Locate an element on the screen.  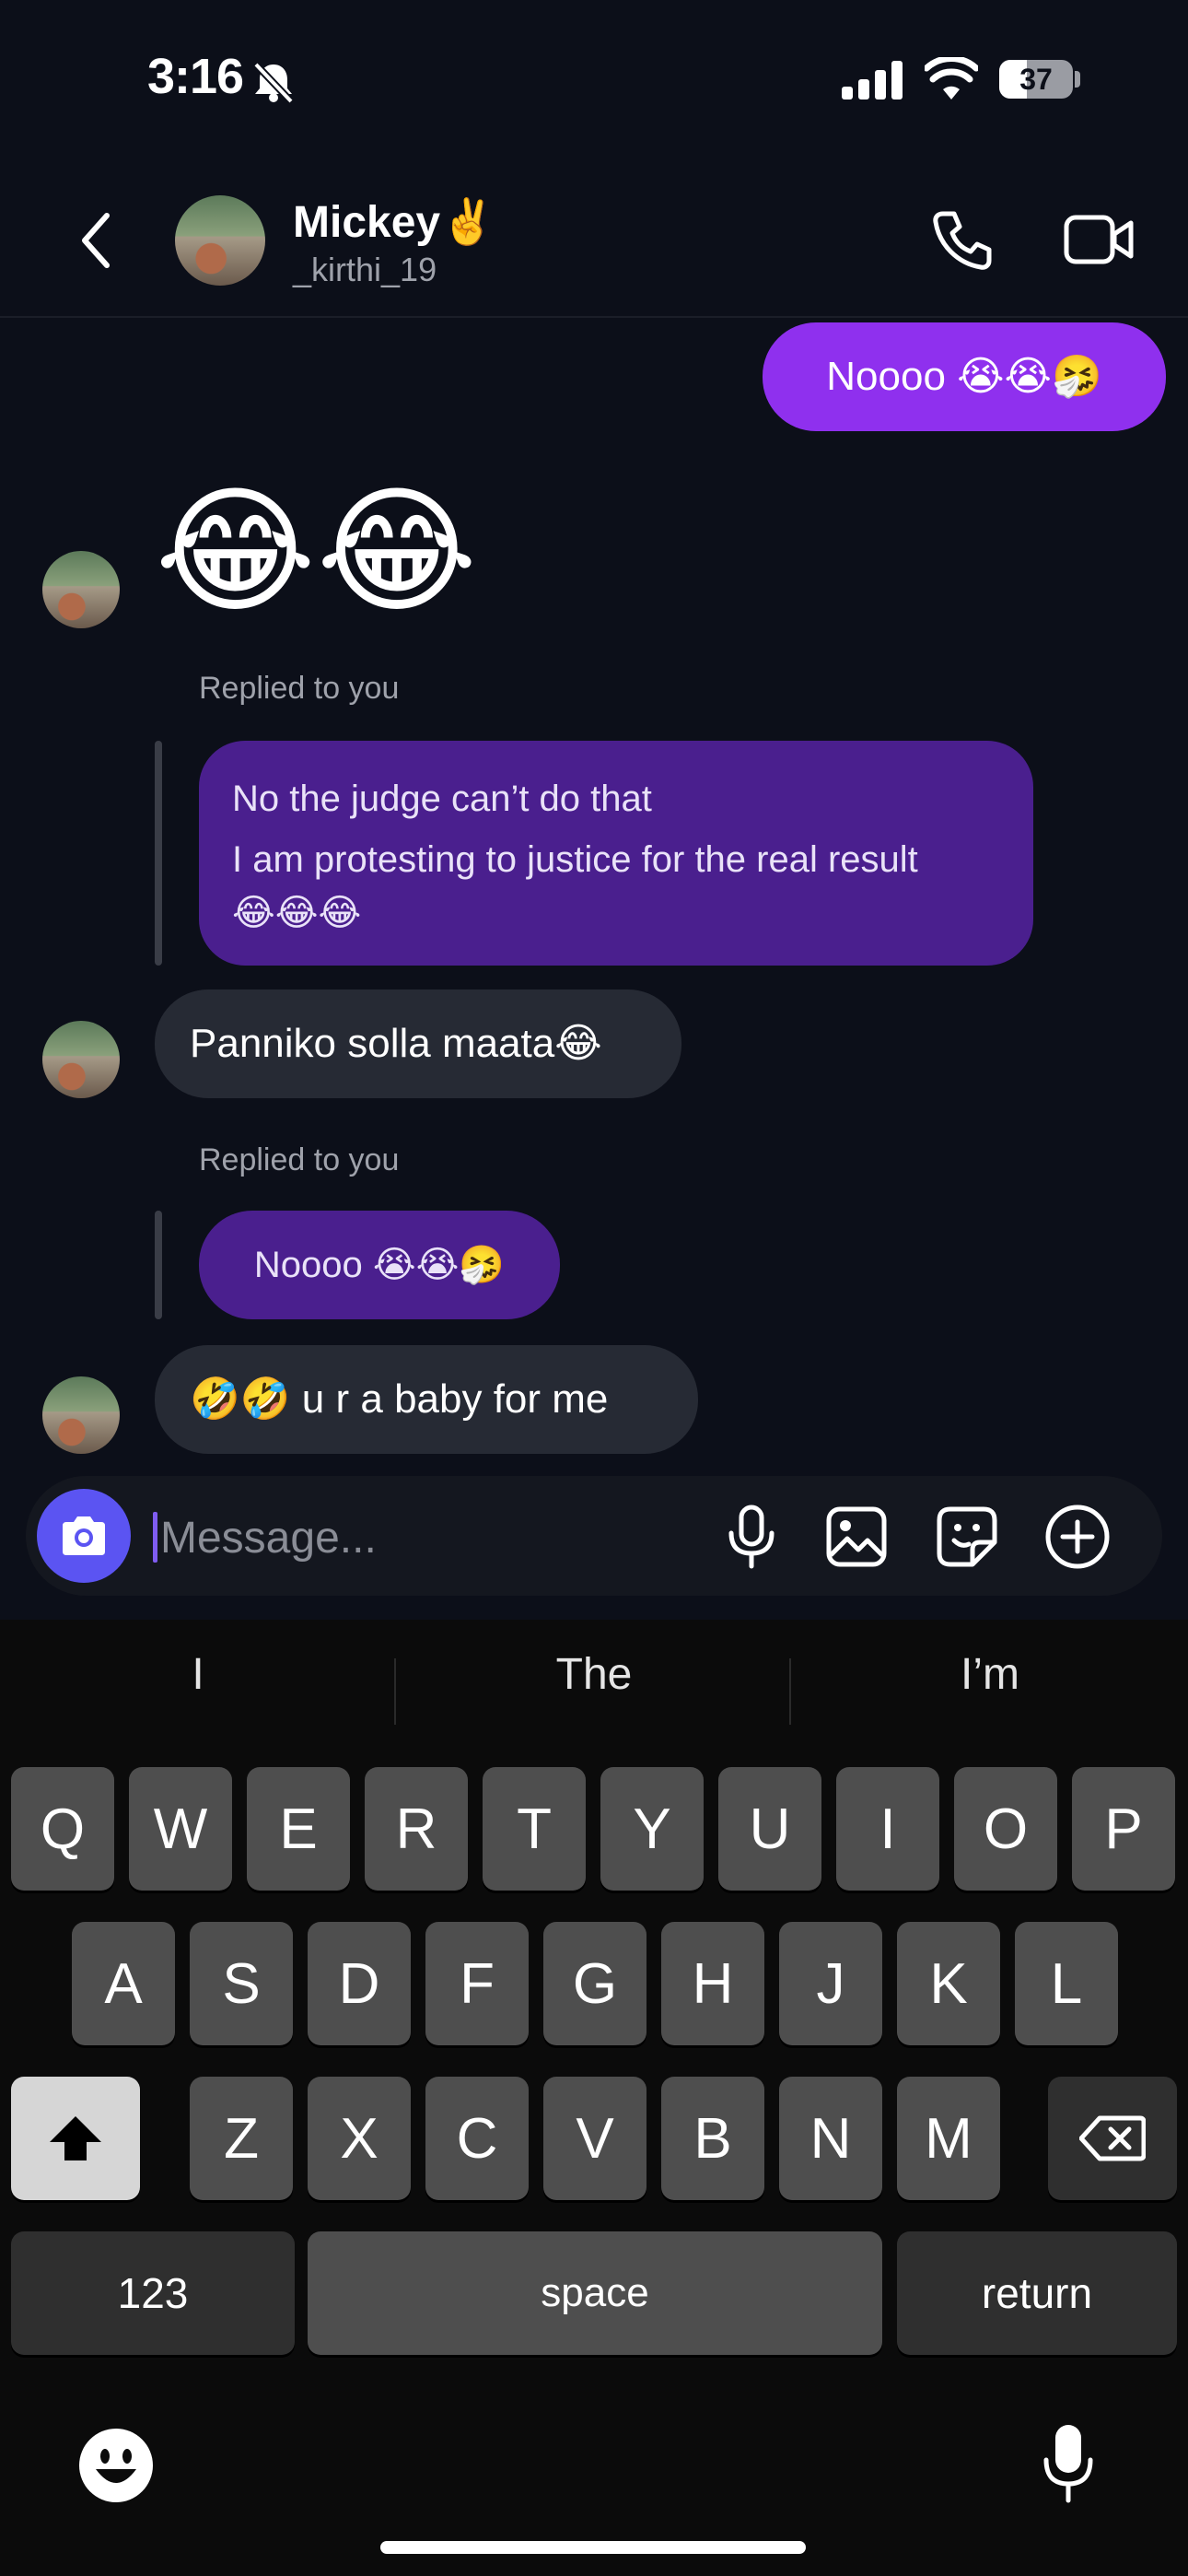
key-e: E is located at coordinates (298, 1829).